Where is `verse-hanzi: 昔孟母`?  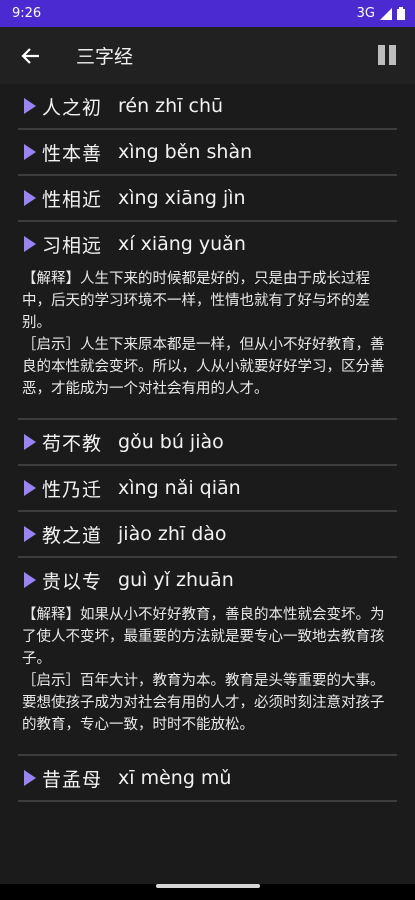
verse-hanzi: 昔孟母 is located at coordinates (72, 779).